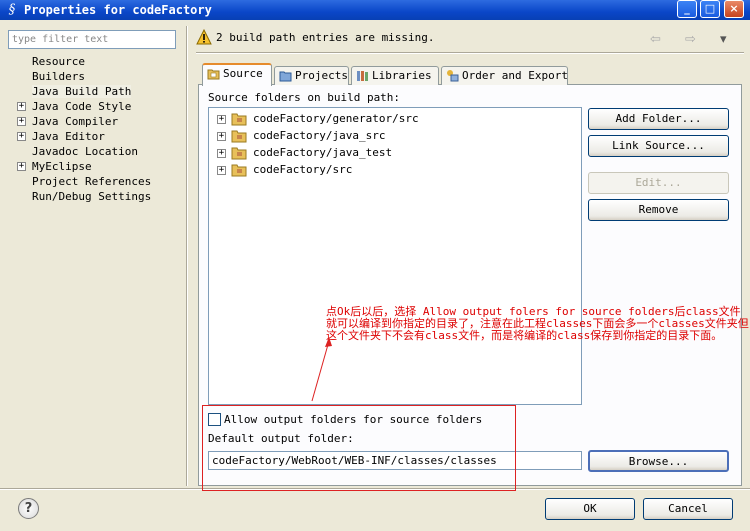 The image size is (750, 531). Describe the element at coordinates (470, 53) in the screenshot. I see `header-separator` at that location.